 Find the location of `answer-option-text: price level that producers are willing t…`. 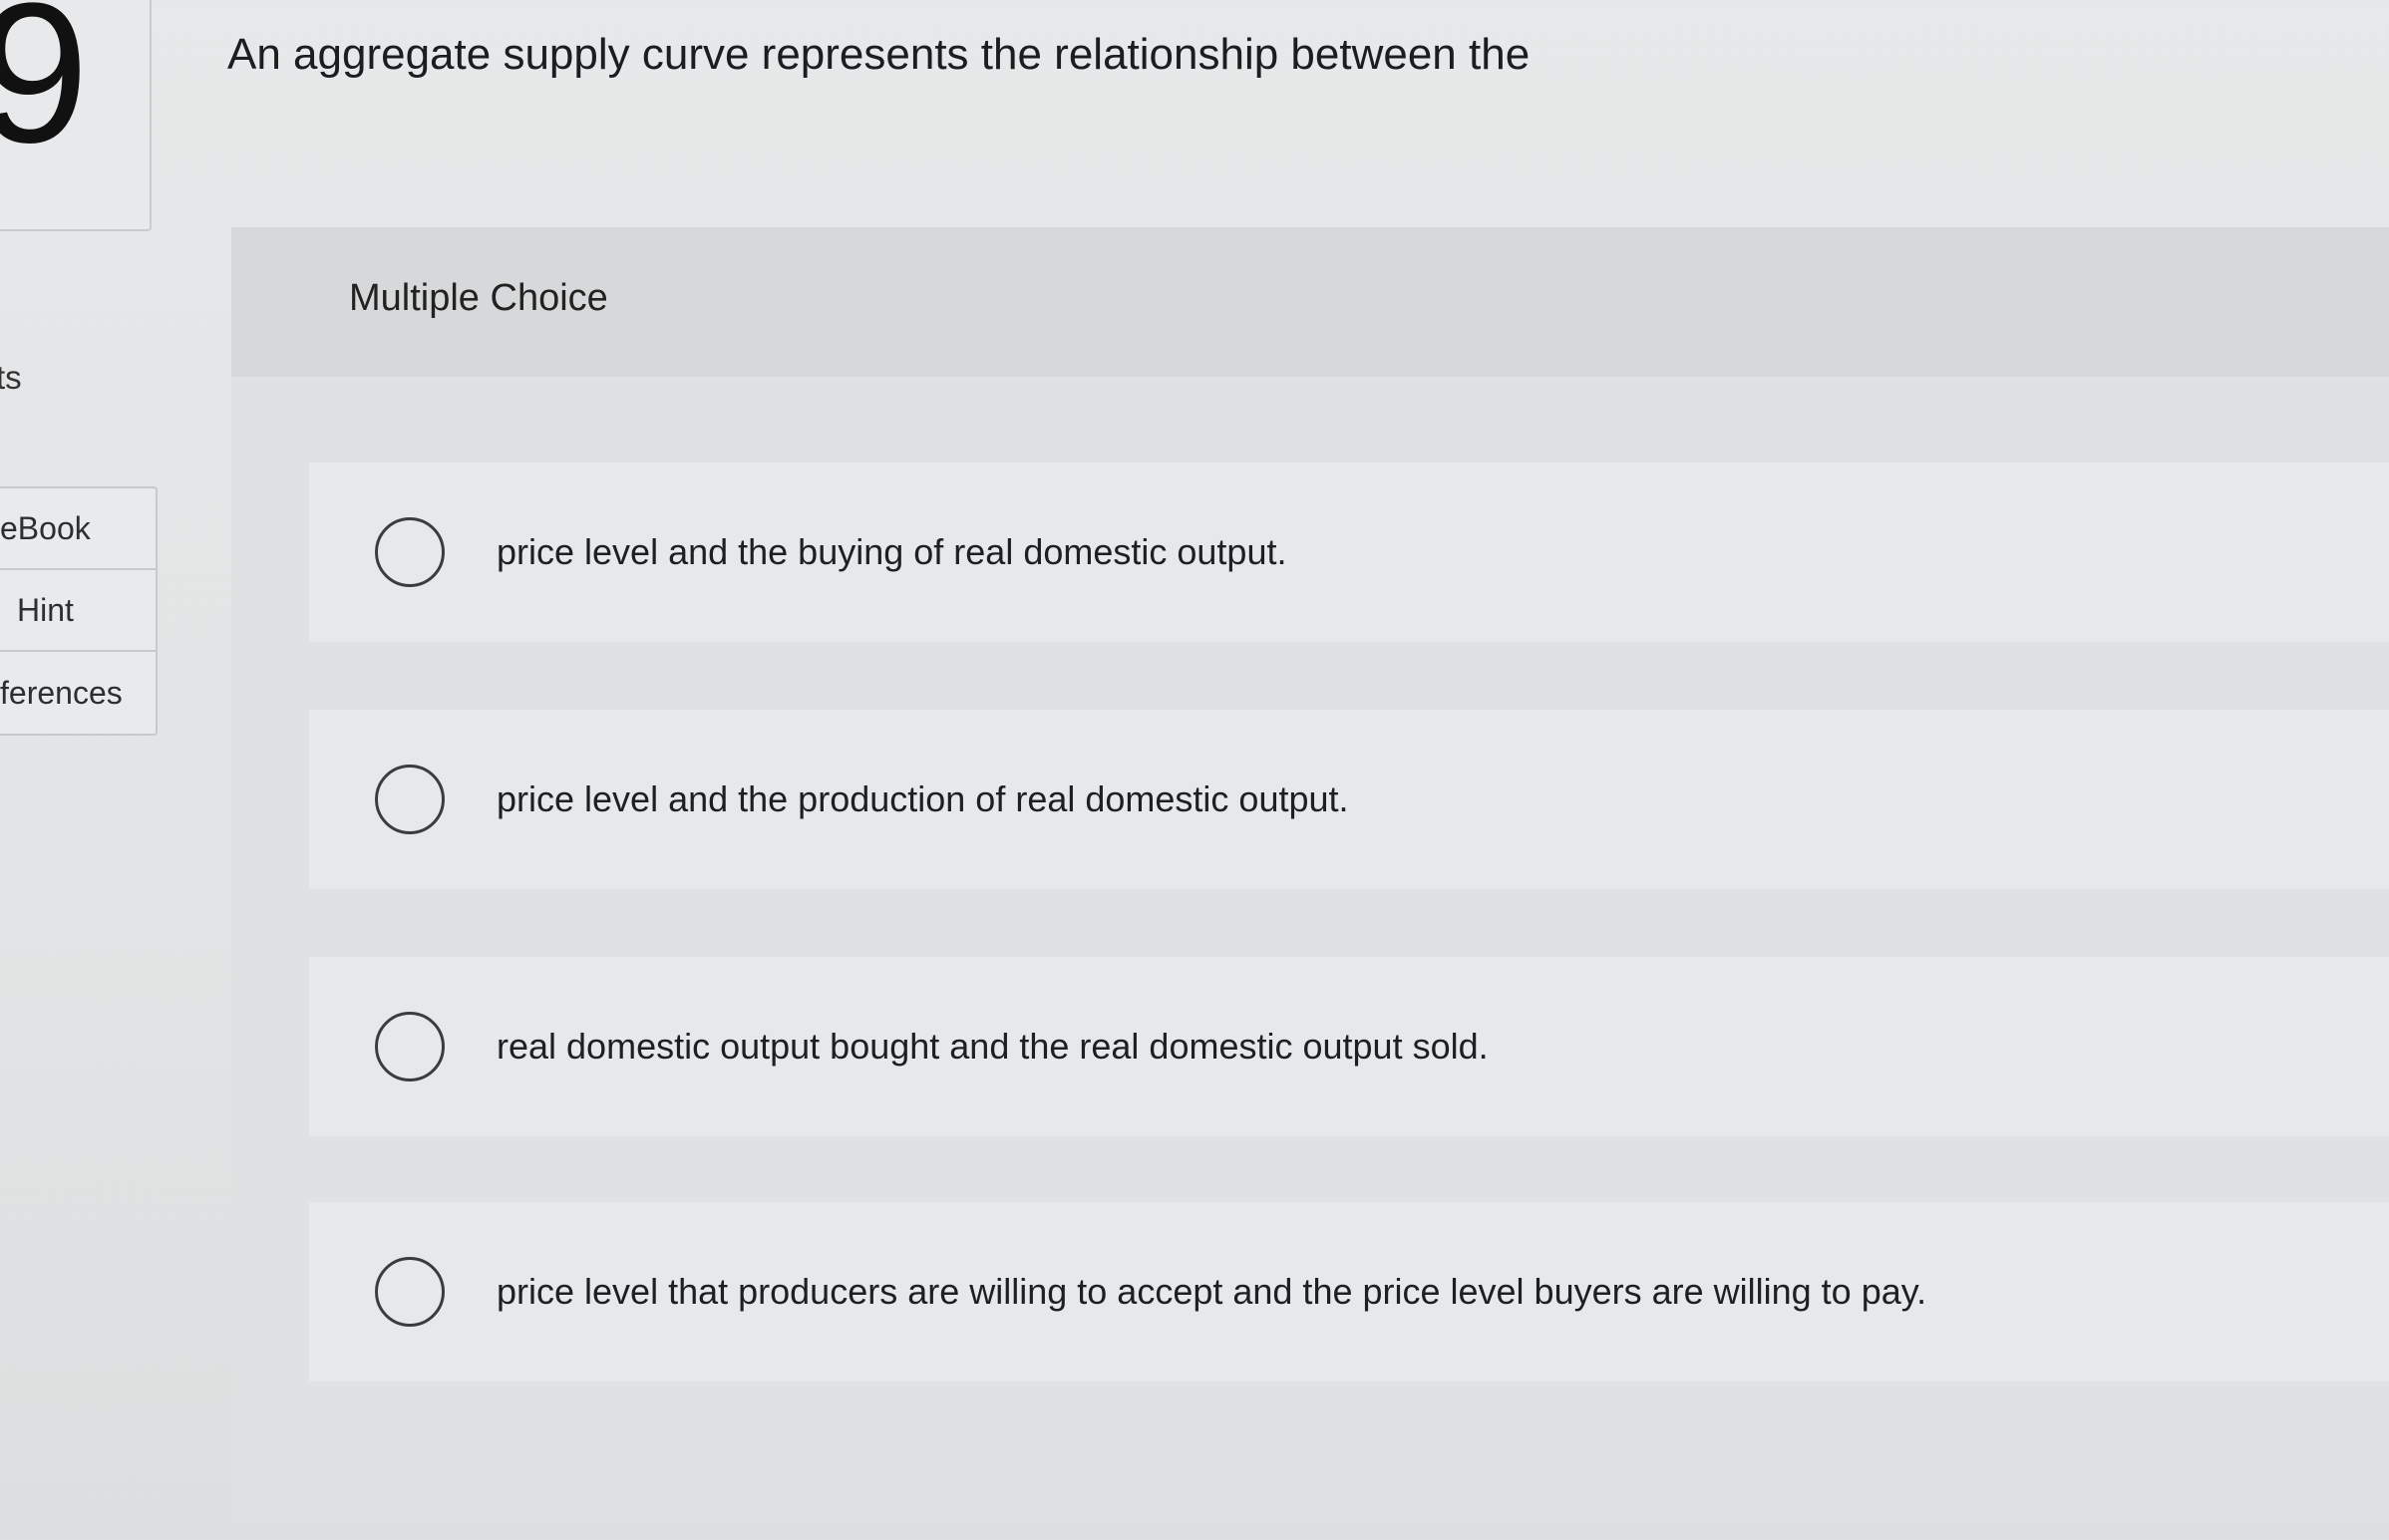

answer-option-text: price level that producers are willing t… is located at coordinates (1212, 1291).